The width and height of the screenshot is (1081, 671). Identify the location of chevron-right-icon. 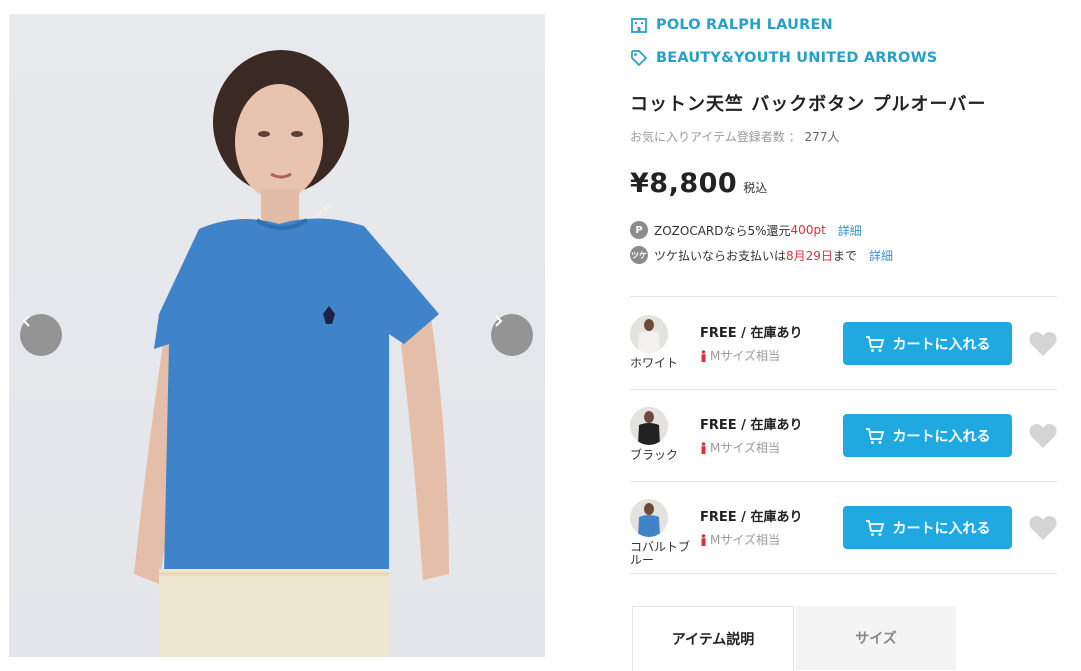
(499, 321).